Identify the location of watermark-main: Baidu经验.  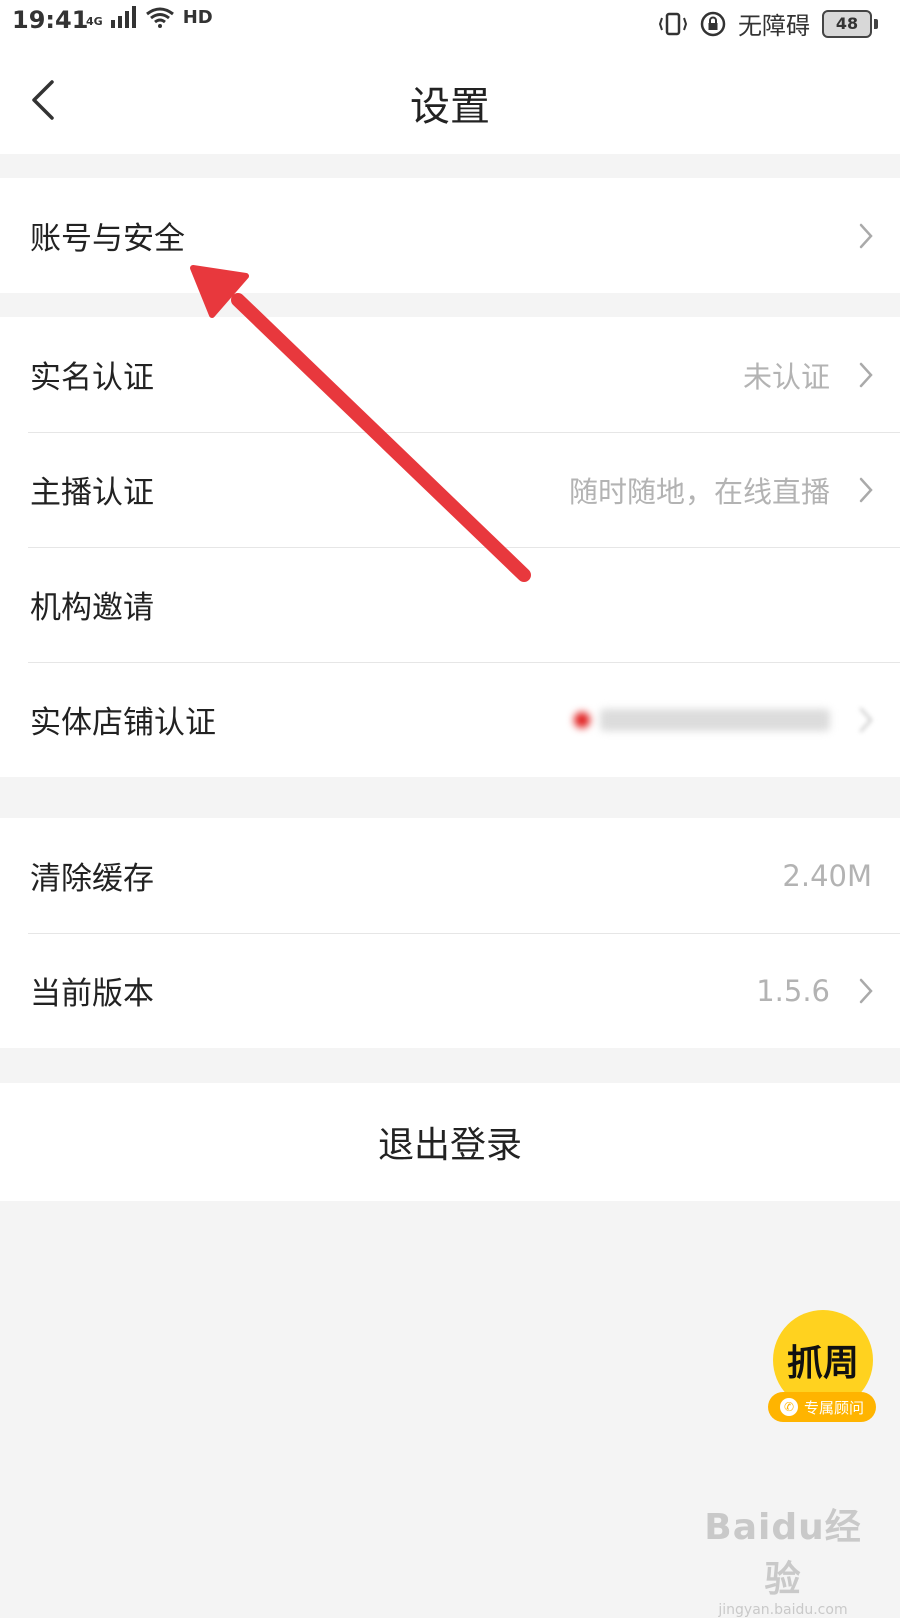
(783, 1553).